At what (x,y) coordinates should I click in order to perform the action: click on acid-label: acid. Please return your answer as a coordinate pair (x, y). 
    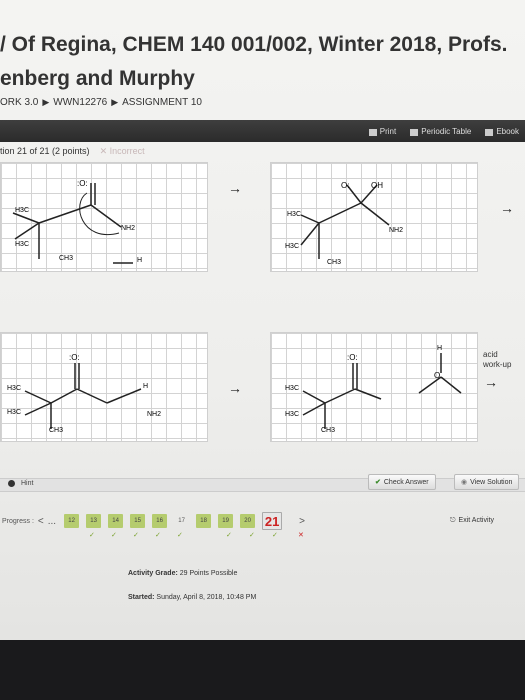
    Looking at the image, I should click on (490, 354).